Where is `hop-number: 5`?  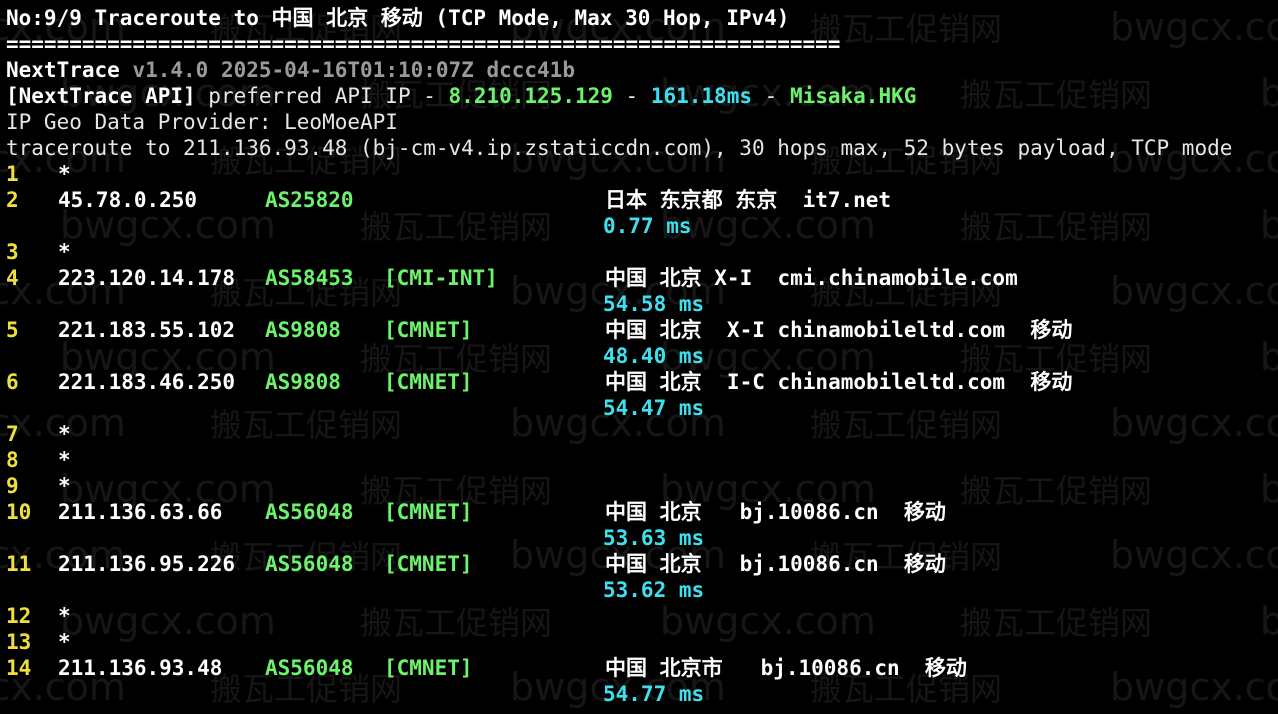 hop-number: 5 is located at coordinates (12, 330).